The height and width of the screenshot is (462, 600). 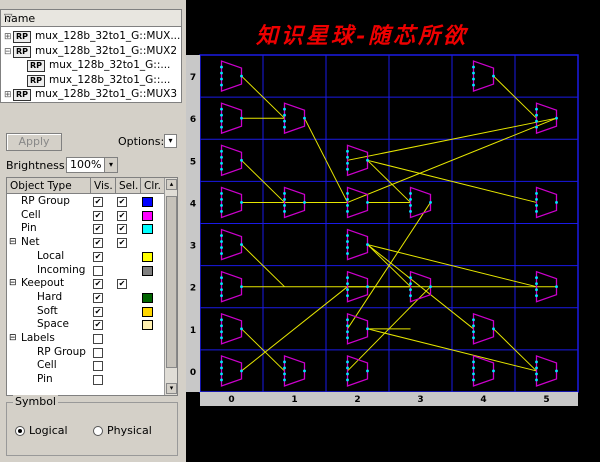 What do you see at coordinates (36, 80) in the screenshot?
I see `rp-tag: RP` at bounding box center [36, 80].